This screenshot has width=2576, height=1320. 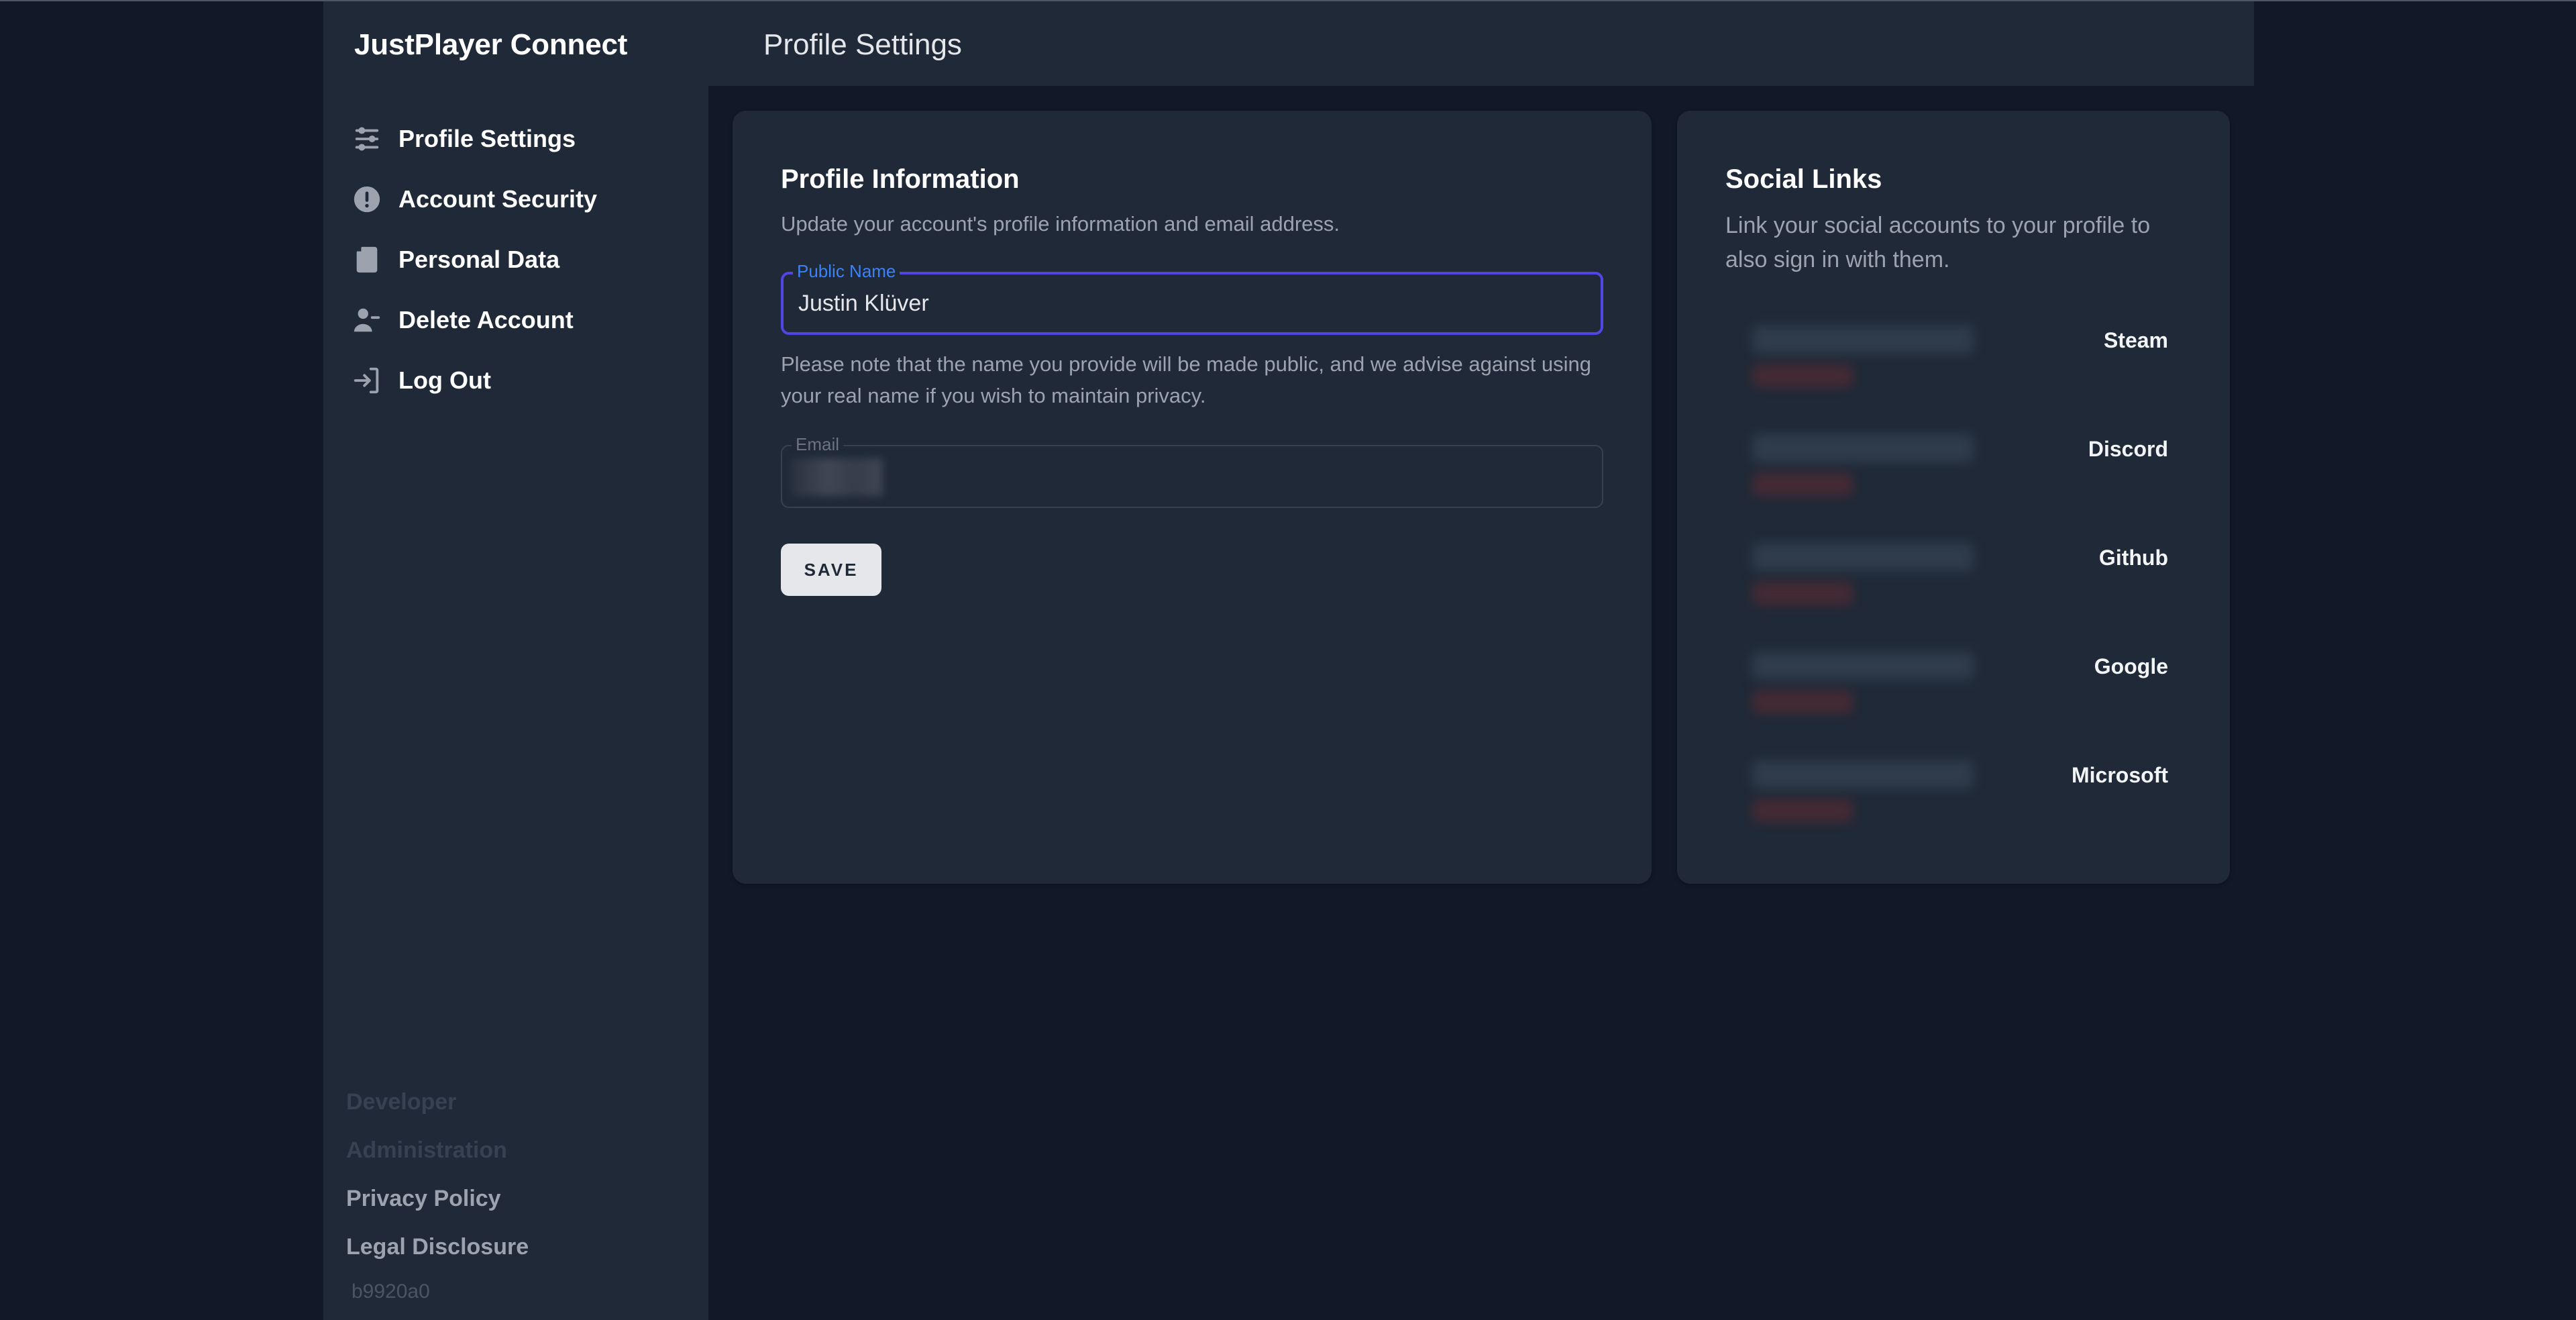 I want to click on public-name-field: Public Name, so click(x=1192, y=298).